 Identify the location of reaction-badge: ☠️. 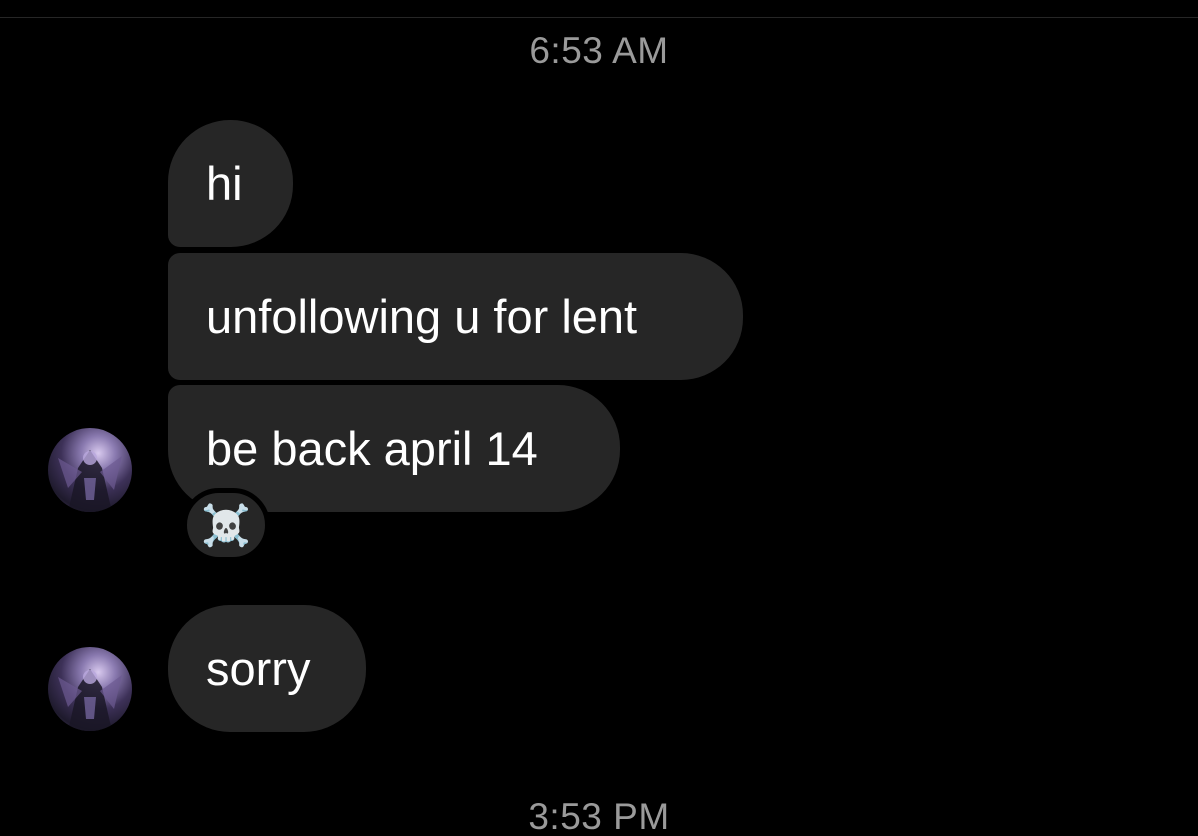
(226, 525).